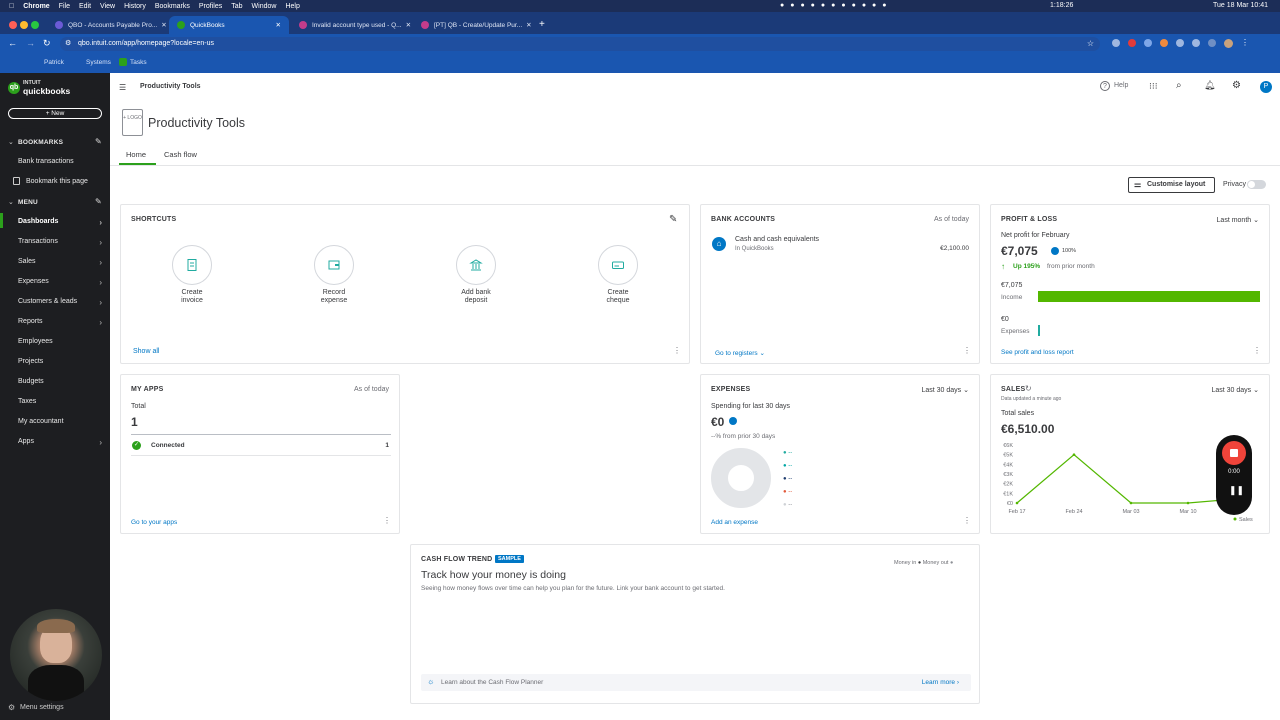  I want to click on menu-view: View, so click(107, 6).